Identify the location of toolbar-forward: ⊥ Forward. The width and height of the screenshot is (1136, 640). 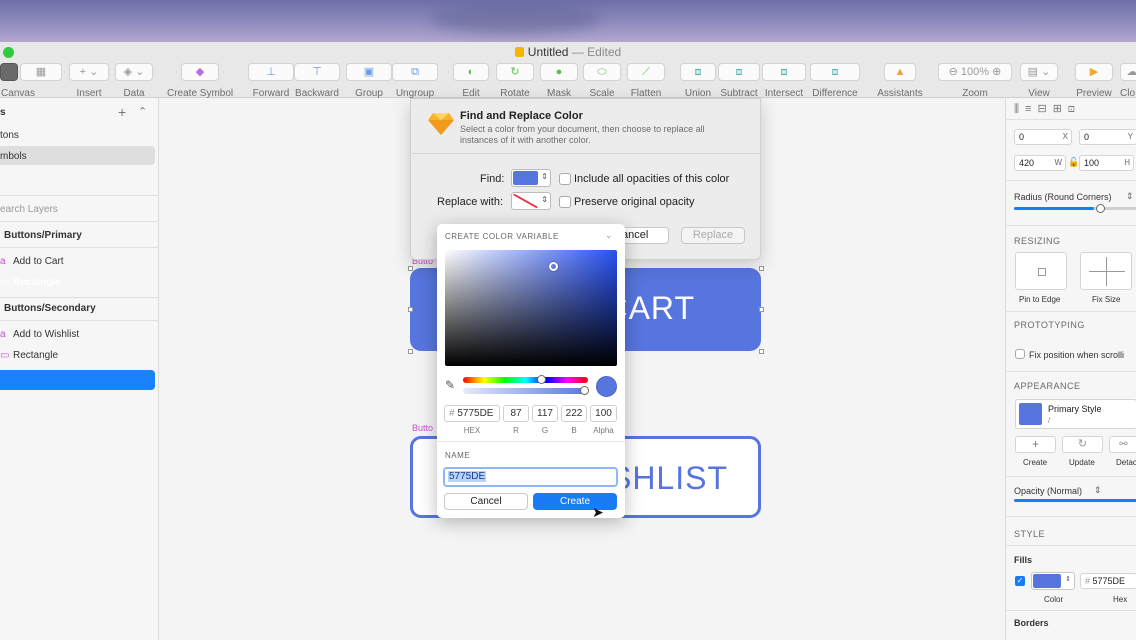
(271, 80).